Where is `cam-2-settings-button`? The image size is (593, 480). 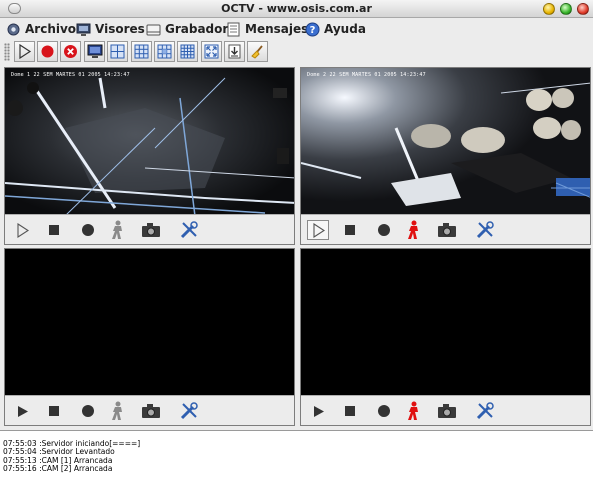 cam-2-settings-button is located at coordinates (485, 230).